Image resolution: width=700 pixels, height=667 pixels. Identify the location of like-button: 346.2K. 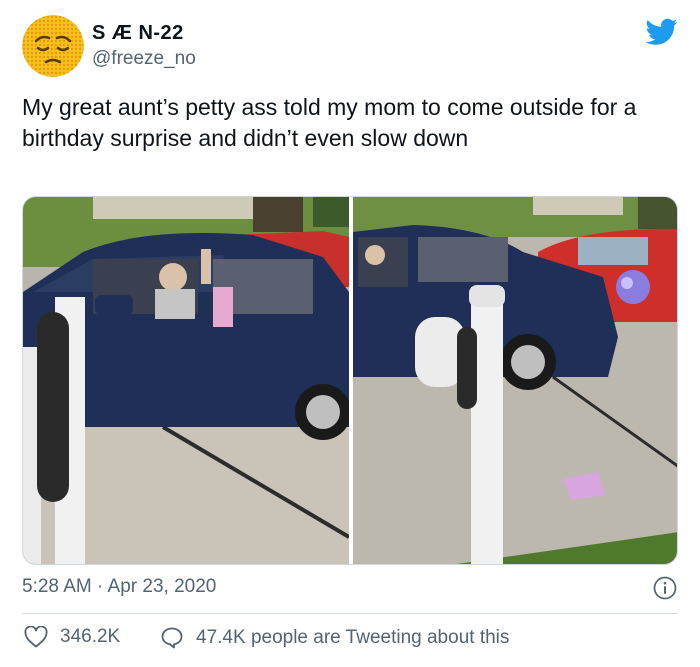
(72, 637).